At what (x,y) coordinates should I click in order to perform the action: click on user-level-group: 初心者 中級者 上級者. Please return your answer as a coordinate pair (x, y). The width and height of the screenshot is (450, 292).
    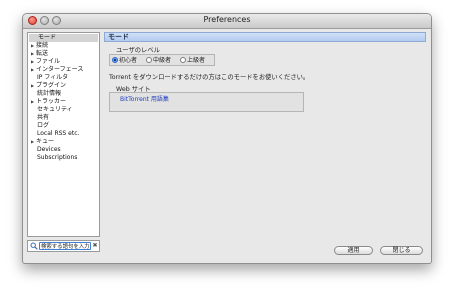
    Looking at the image, I should click on (162, 60).